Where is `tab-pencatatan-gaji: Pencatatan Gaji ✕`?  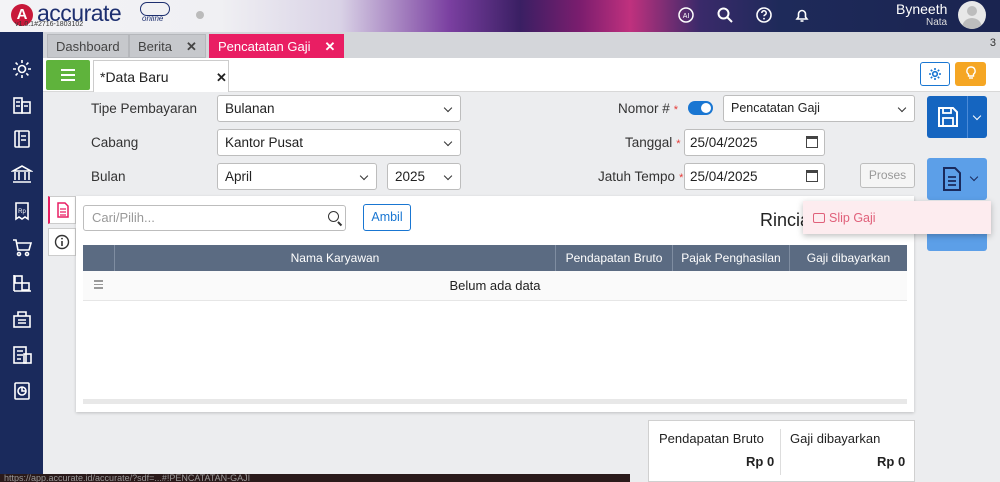 tab-pencatatan-gaji: Pencatatan Gaji ✕ is located at coordinates (277, 46).